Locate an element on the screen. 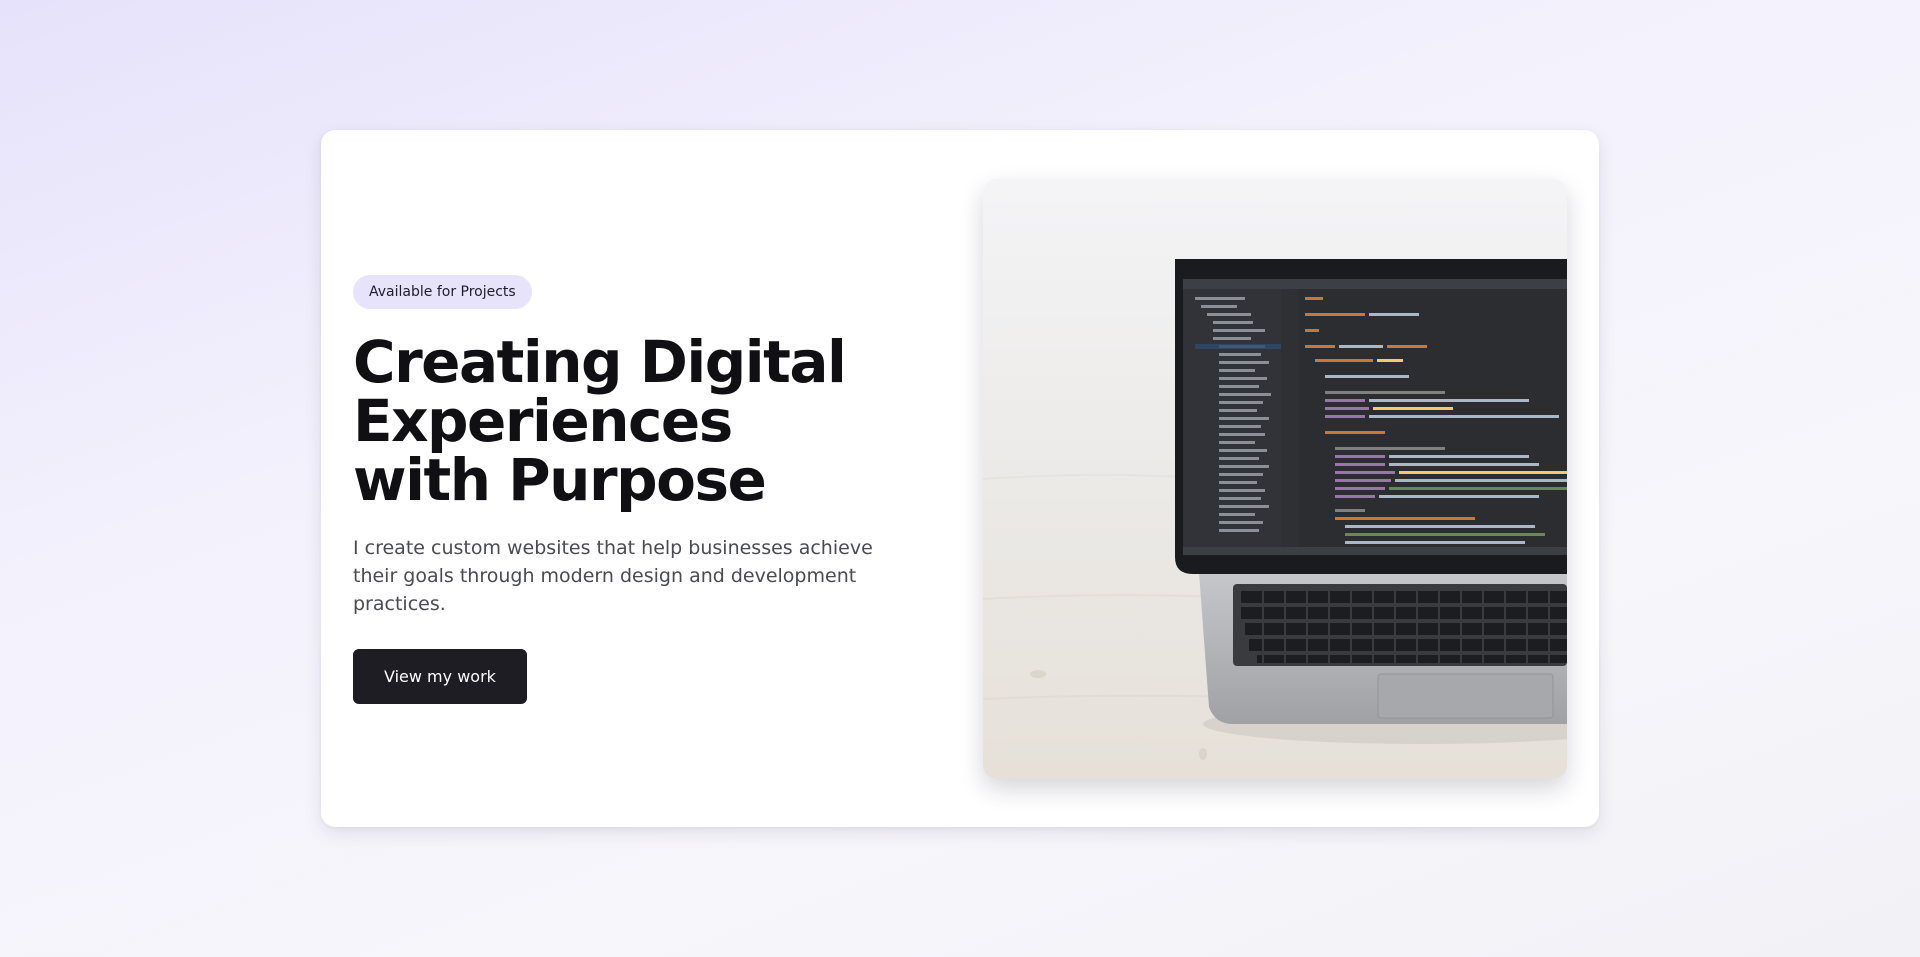  availability-badge: Available for Projects is located at coordinates (442, 292).